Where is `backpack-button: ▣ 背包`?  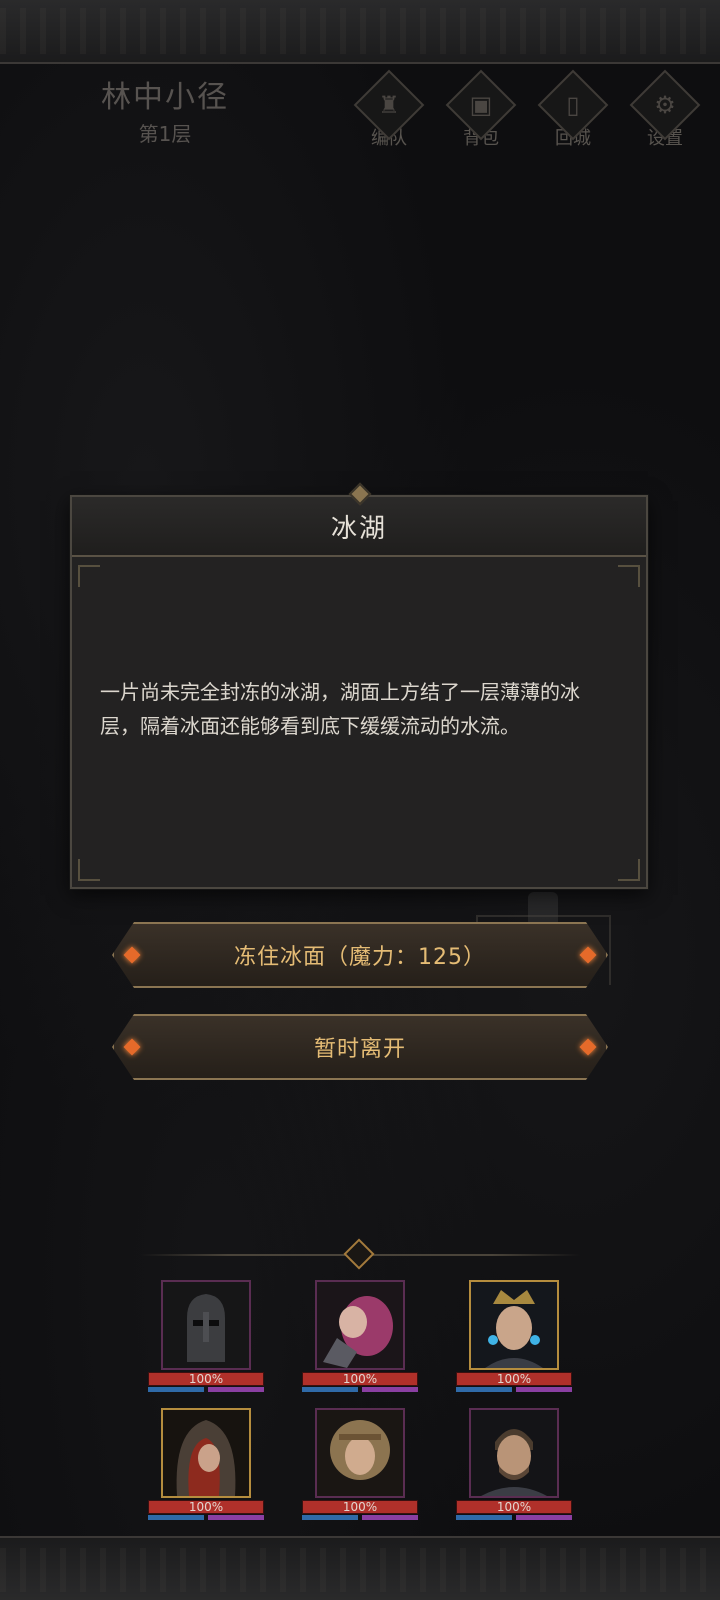
backpack-button: ▣ 背包 is located at coordinates (481, 109).